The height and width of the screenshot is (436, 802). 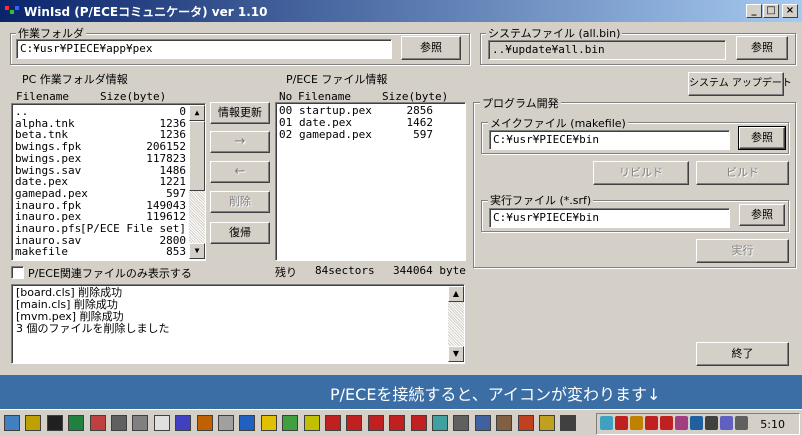 What do you see at coordinates (742, 251) in the screenshot?
I see `run-button: 実行` at bounding box center [742, 251].